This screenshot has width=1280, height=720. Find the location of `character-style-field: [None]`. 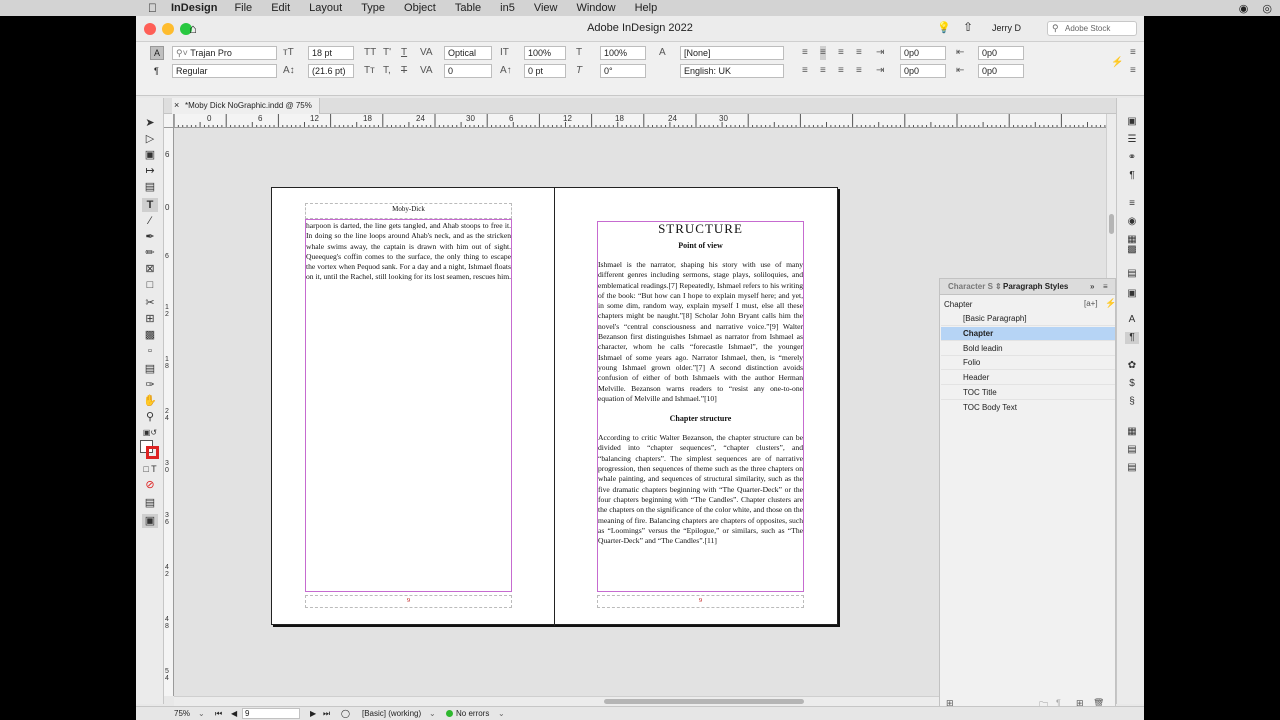

character-style-field: [None] is located at coordinates (732, 53).